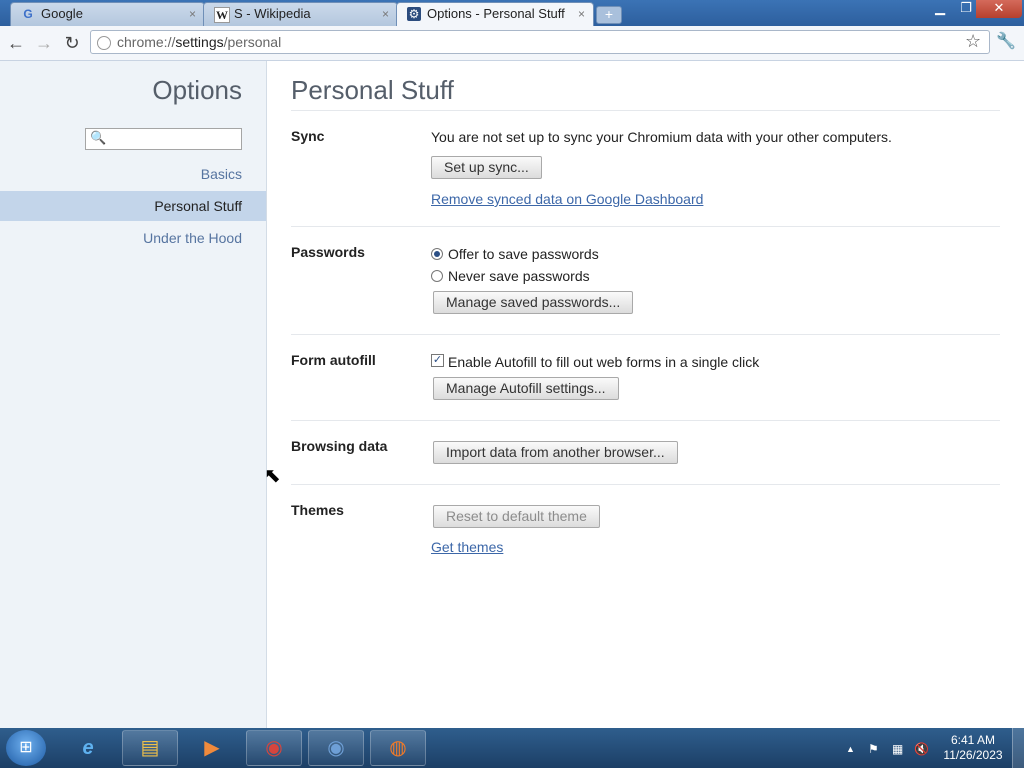 This screenshot has width=1024, height=768. What do you see at coordinates (540, 42) in the screenshot?
I see `address-bar: chrome://settings/personal` at bounding box center [540, 42].